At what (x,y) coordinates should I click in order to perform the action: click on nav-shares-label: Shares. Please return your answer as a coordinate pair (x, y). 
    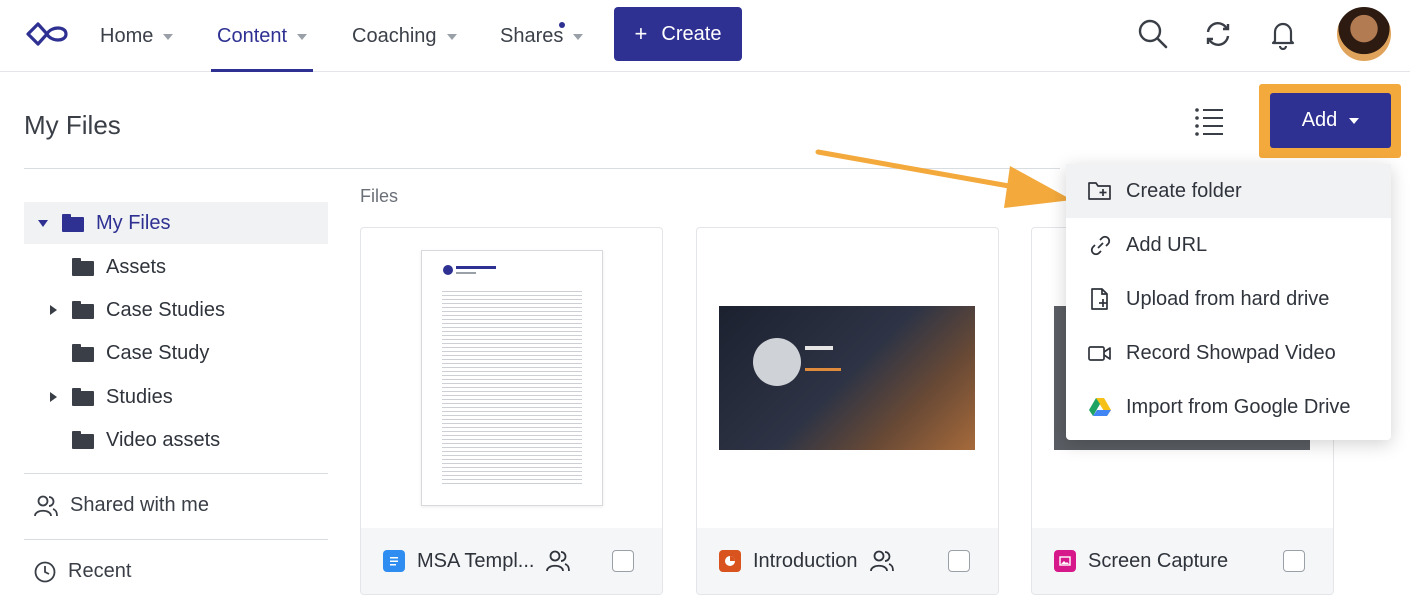
    Looking at the image, I should click on (532, 35).